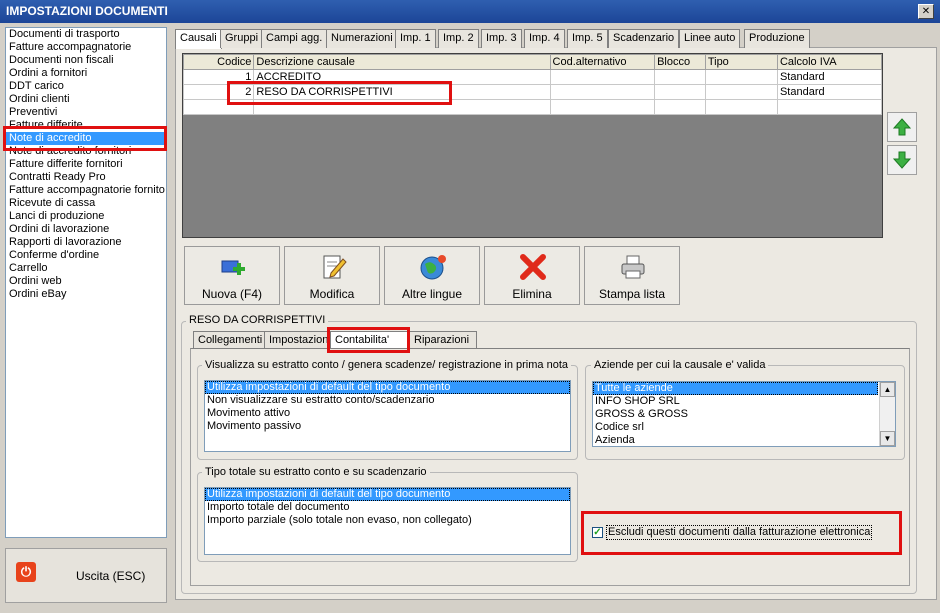 The width and height of the screenshot is (940, 613). I want to click on list-item: INFO SHOP SRL, so click(735, 401).